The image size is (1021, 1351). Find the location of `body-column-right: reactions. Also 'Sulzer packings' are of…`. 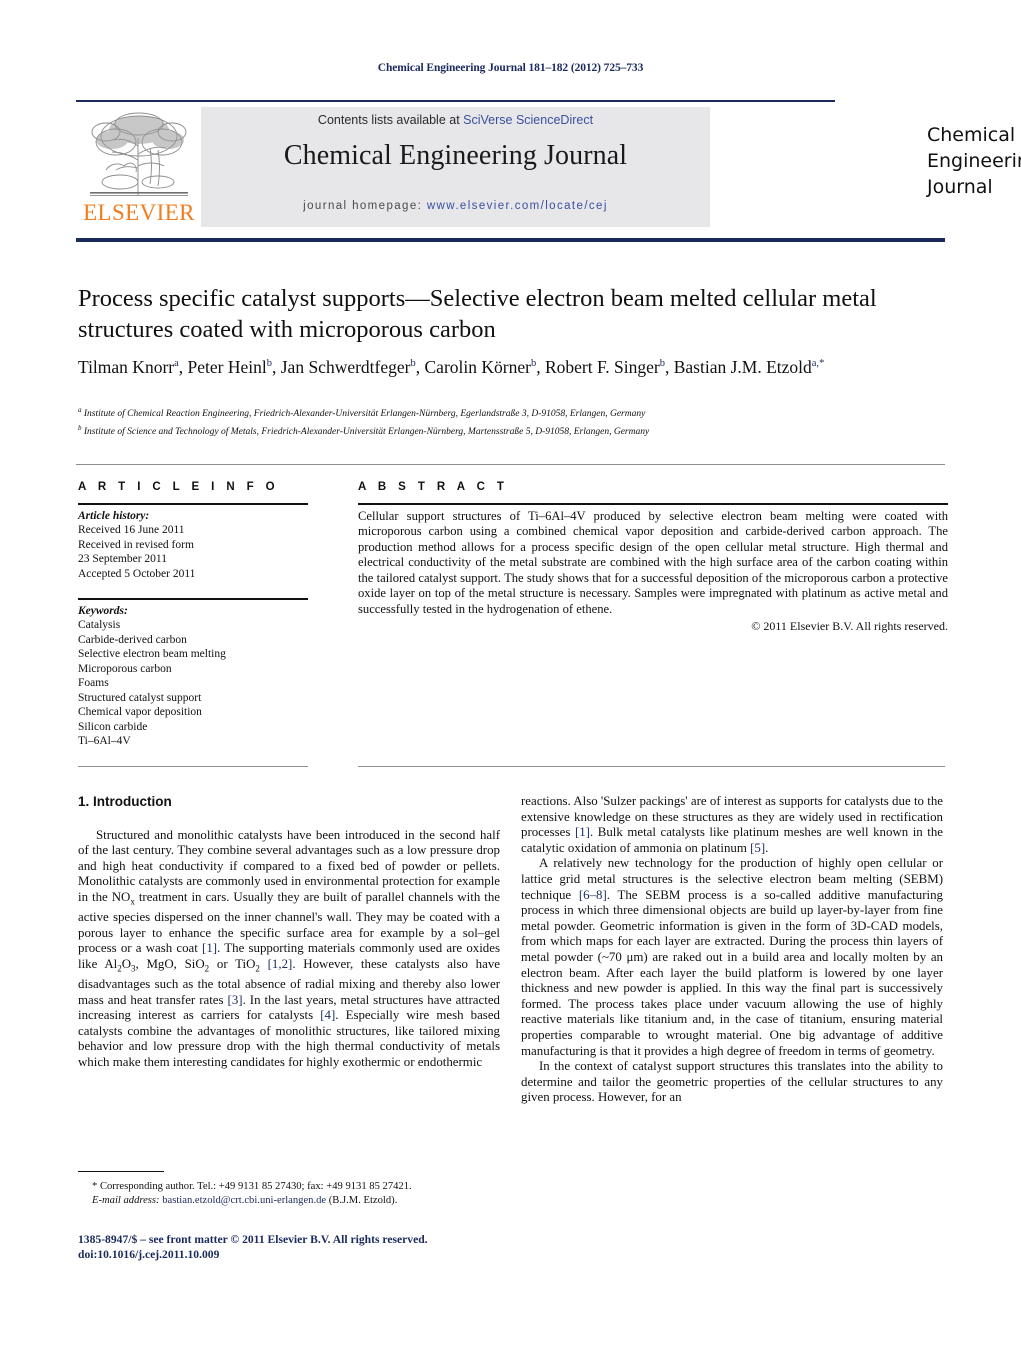

body-column-right: reactions. Also 'Sulzer packings' are of… is located at coordinates (732, 950).